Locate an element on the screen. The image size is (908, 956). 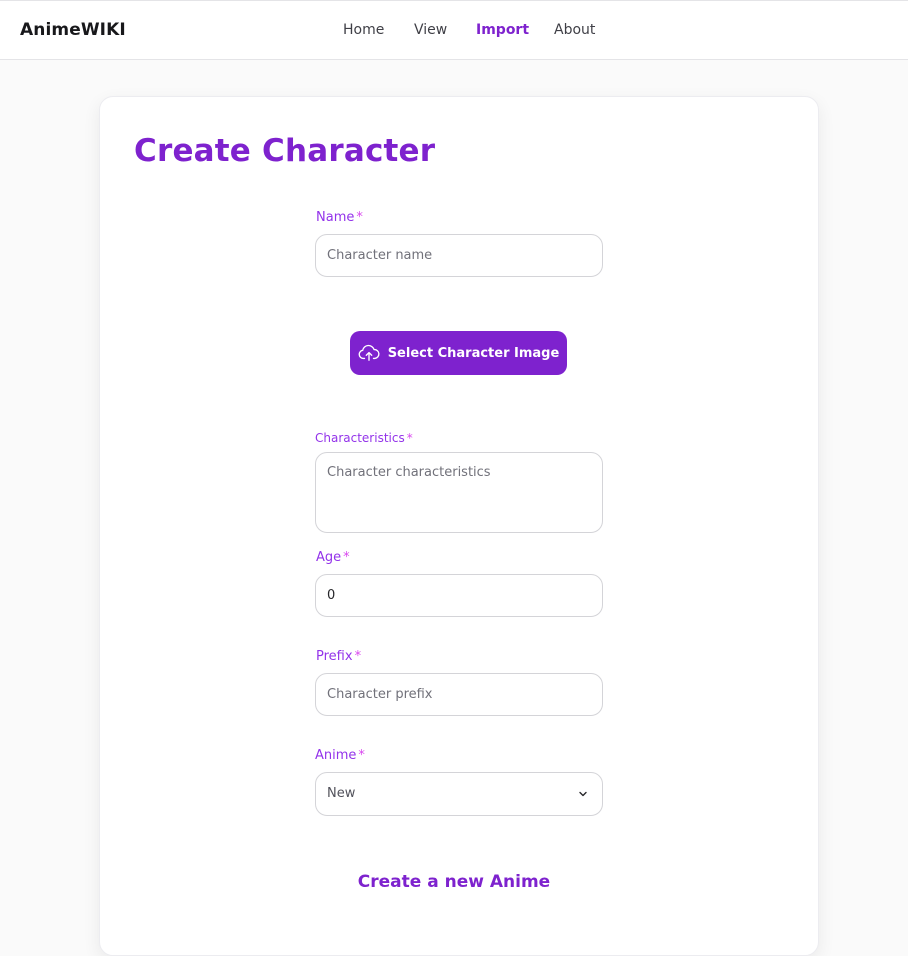
select-character-image-button: Select Character Image is located at coordinates (458, 353).